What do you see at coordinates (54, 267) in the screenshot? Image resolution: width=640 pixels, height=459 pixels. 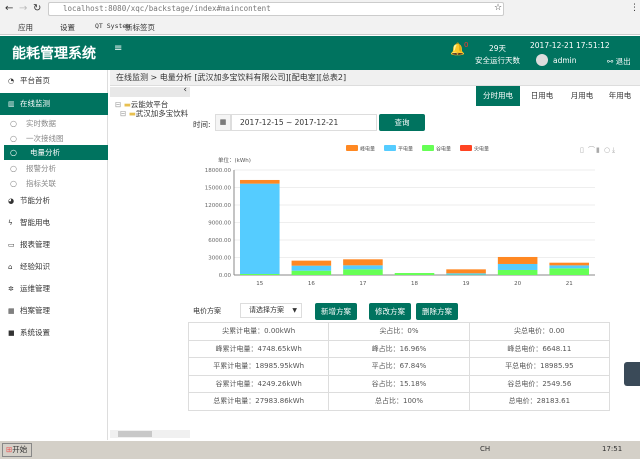 I see `sidebar-item-knowledge: ⌂ 经验知识` at bounding box center [54, 267].